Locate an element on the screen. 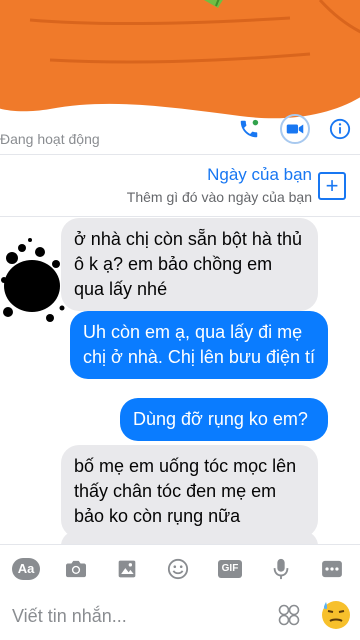  text-format-icon: Aa is located at coordinates (26, 569).